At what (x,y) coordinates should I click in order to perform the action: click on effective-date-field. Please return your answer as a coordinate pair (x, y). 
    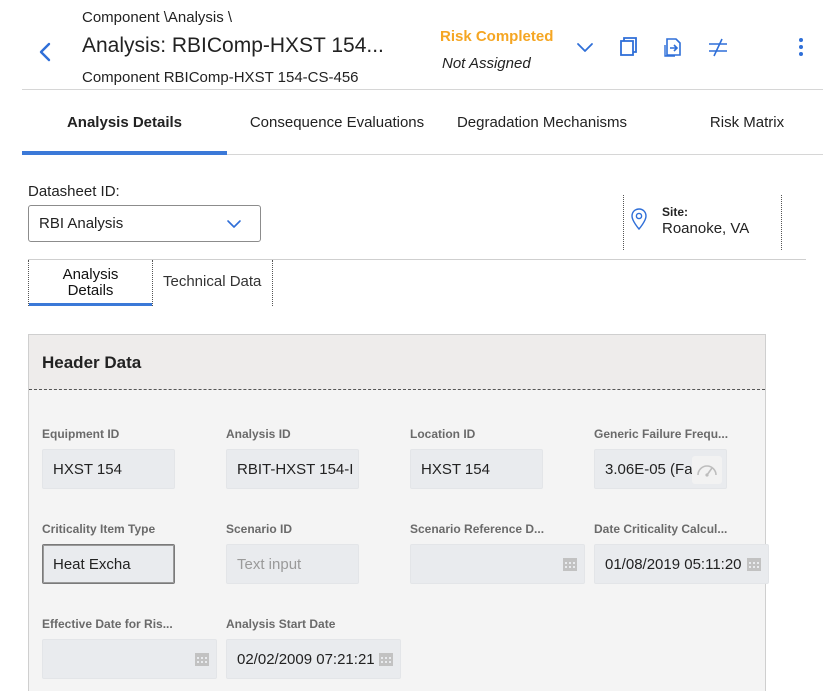
    Looking at the image, I should click on (129, 659).